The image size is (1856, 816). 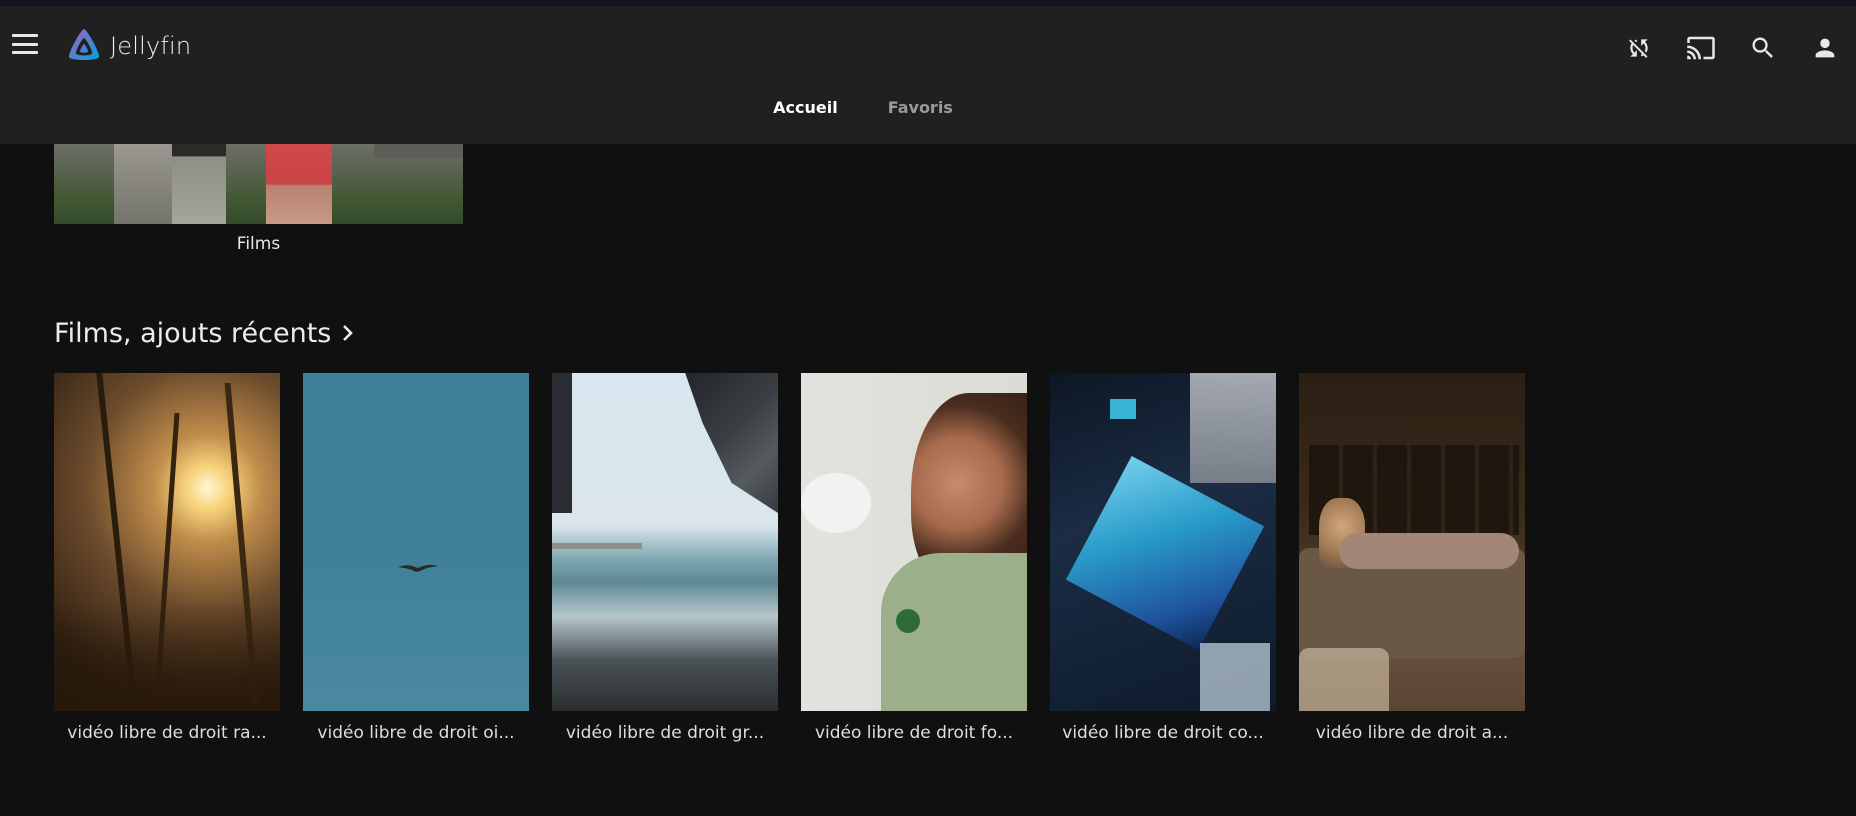 I want to click on tab-accueil: Accueil, so click(x=805, y=114).